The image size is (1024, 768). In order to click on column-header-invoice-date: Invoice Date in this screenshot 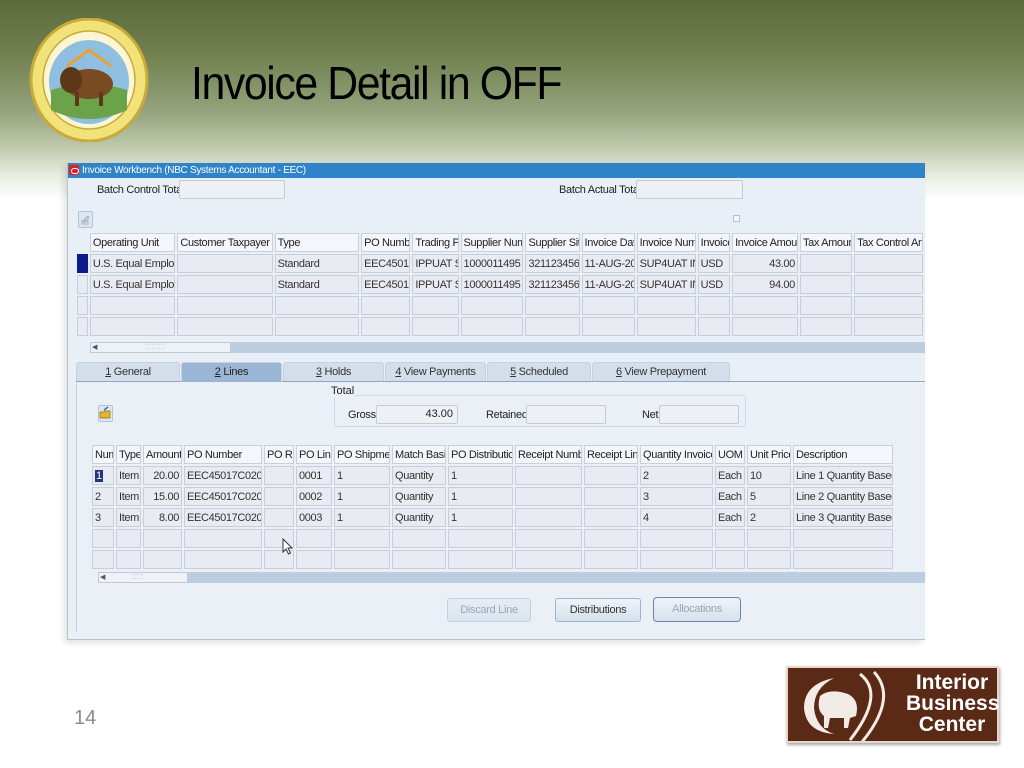, I will do `click(608, 242)`.